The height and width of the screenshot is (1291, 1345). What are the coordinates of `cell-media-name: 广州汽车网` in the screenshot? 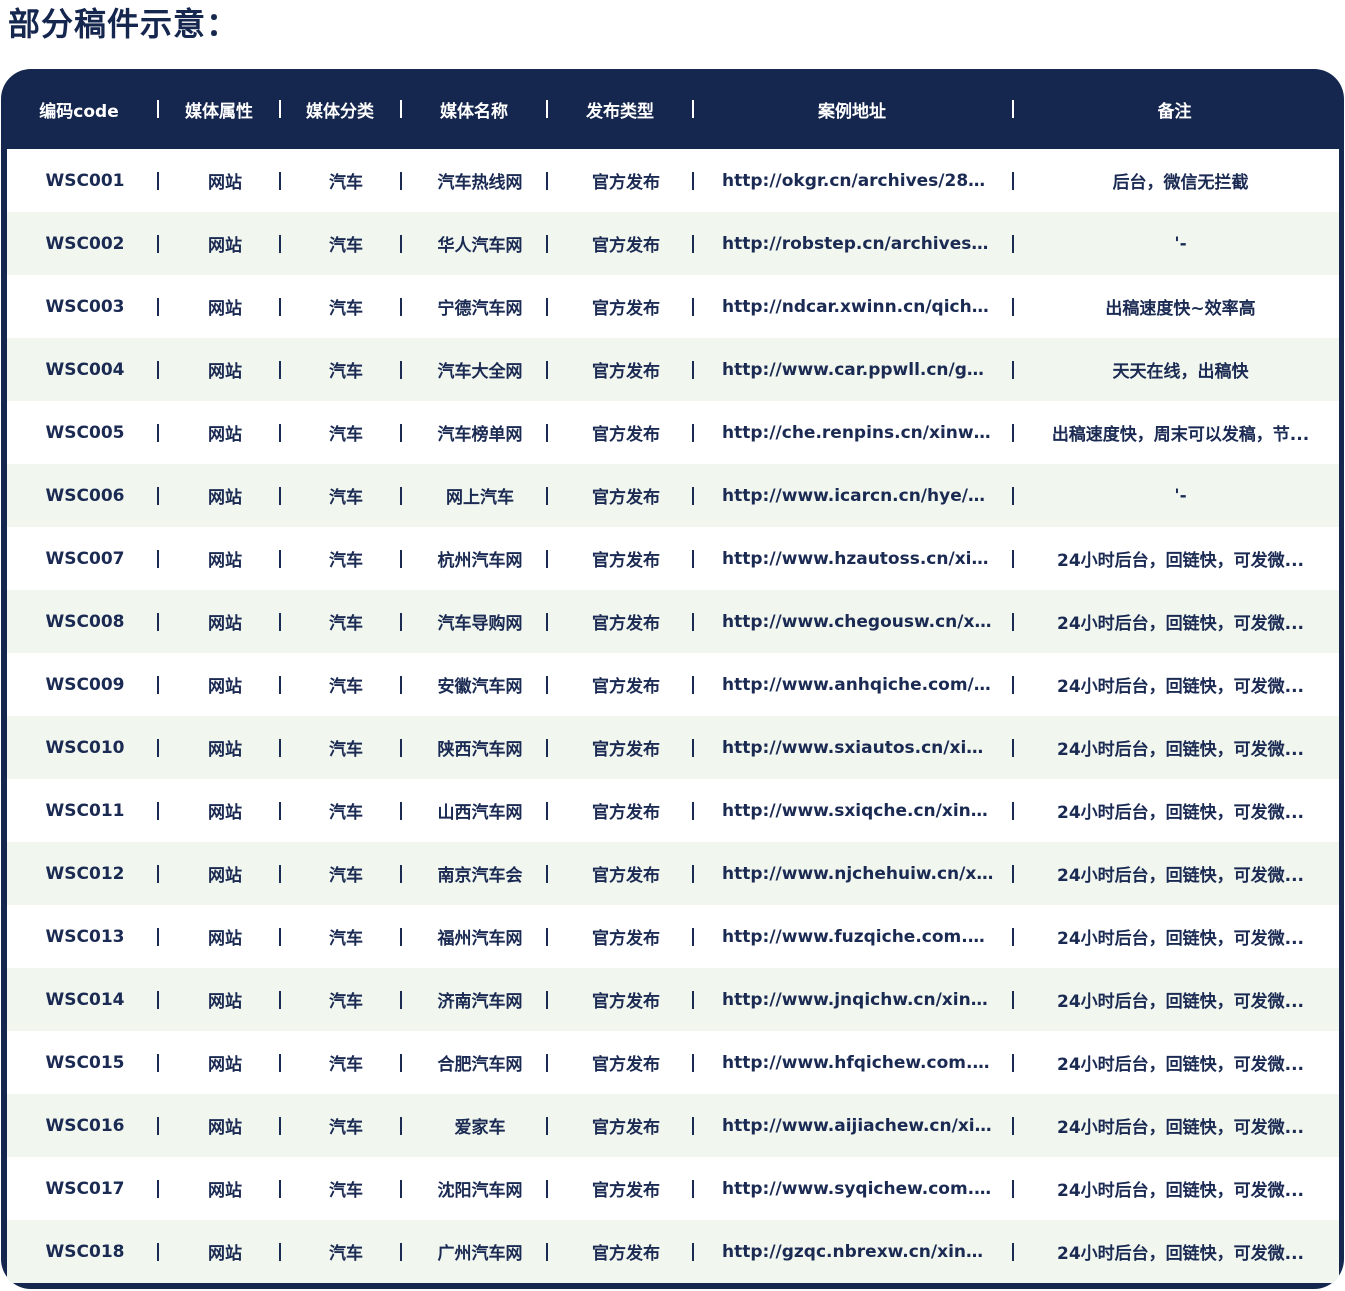 It's located at (480, 1254).